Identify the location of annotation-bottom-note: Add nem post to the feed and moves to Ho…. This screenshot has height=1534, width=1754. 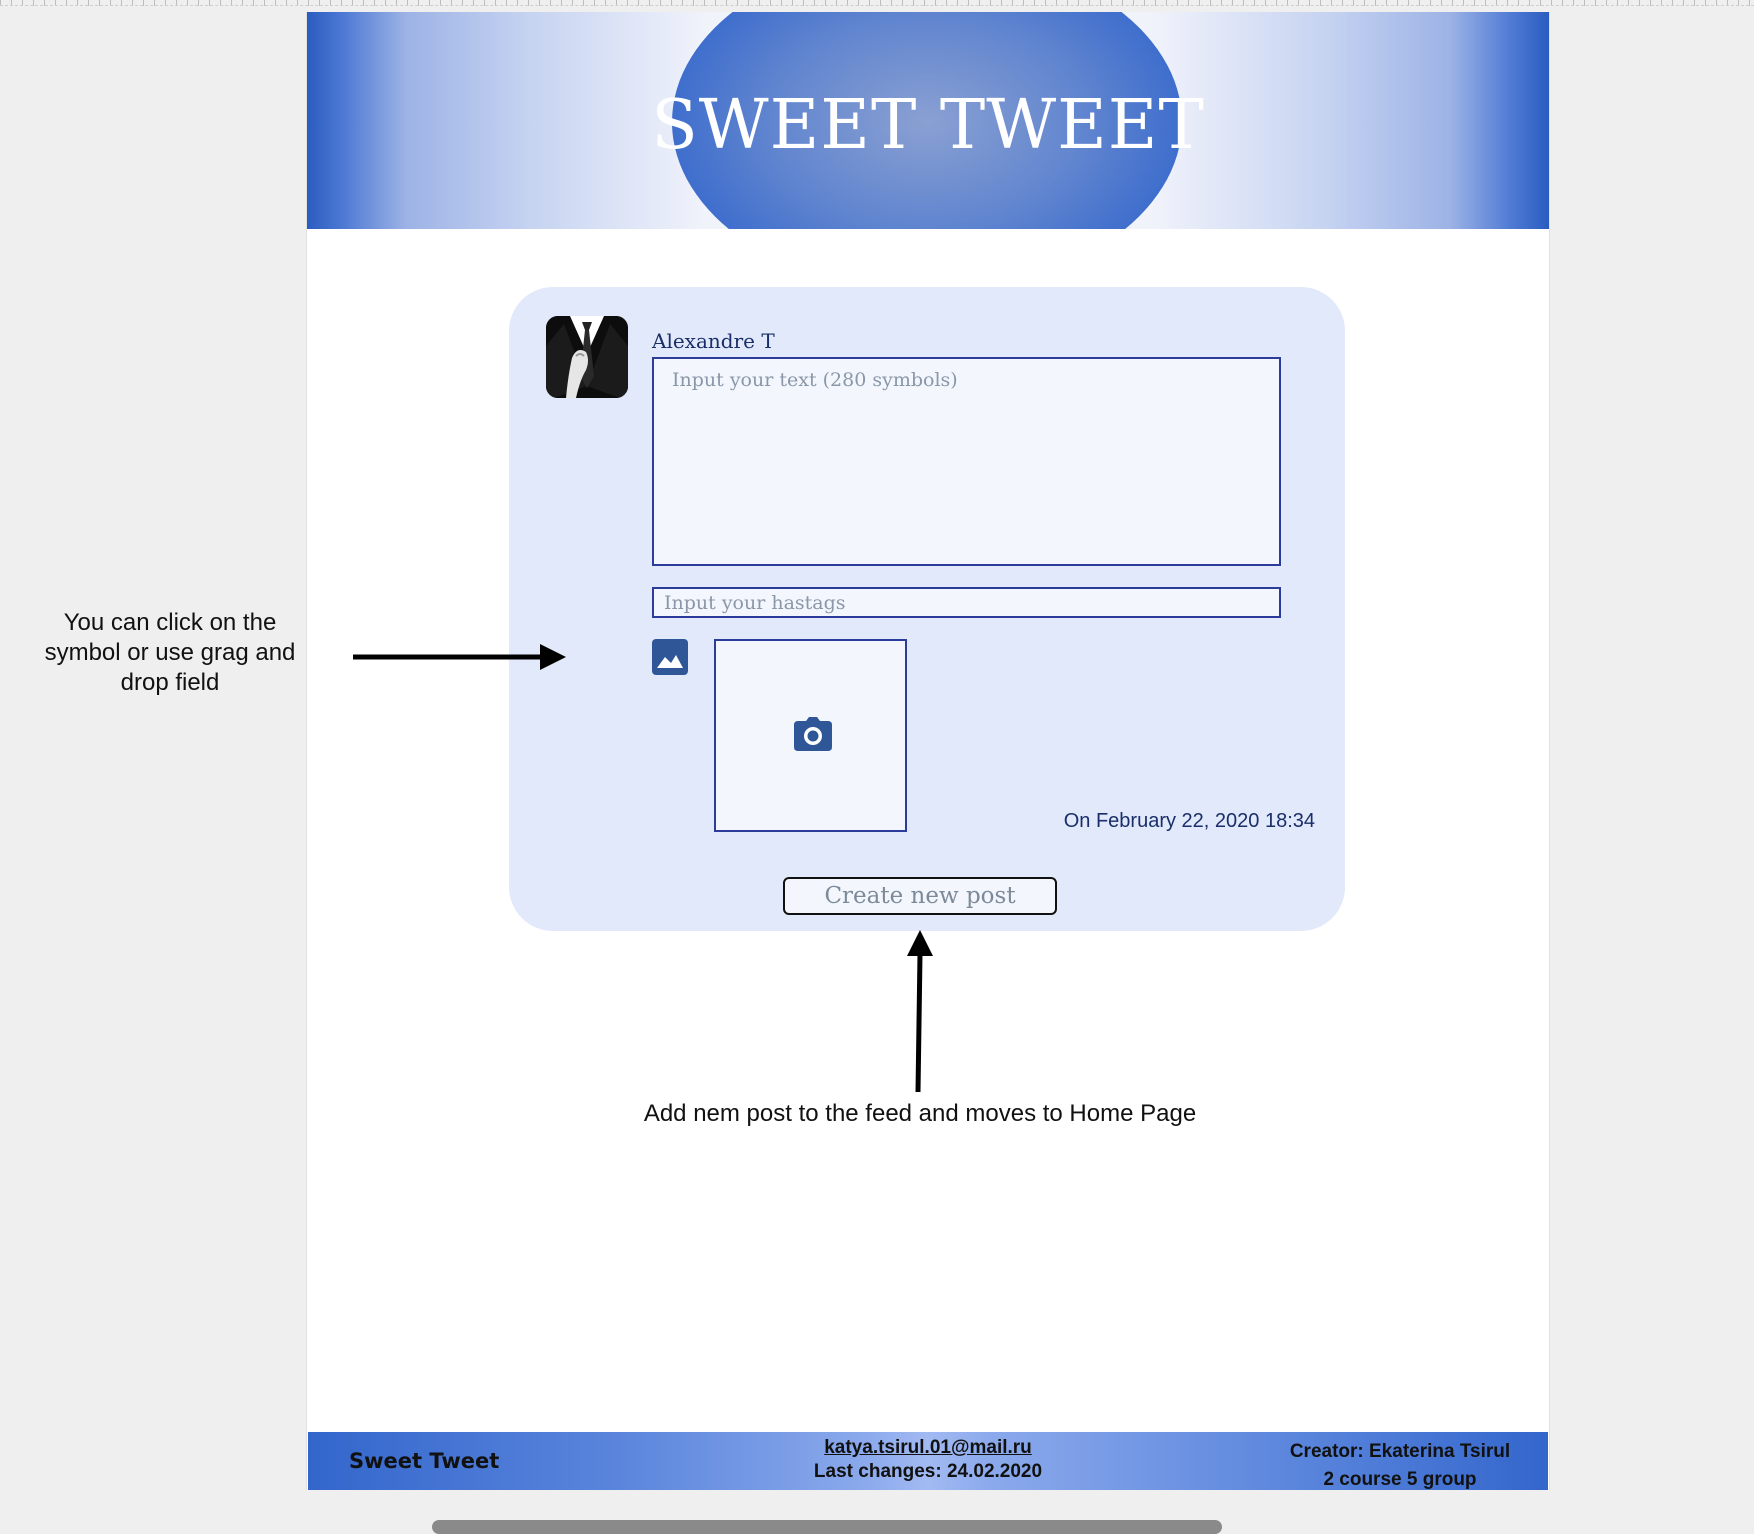
(920, 1113).